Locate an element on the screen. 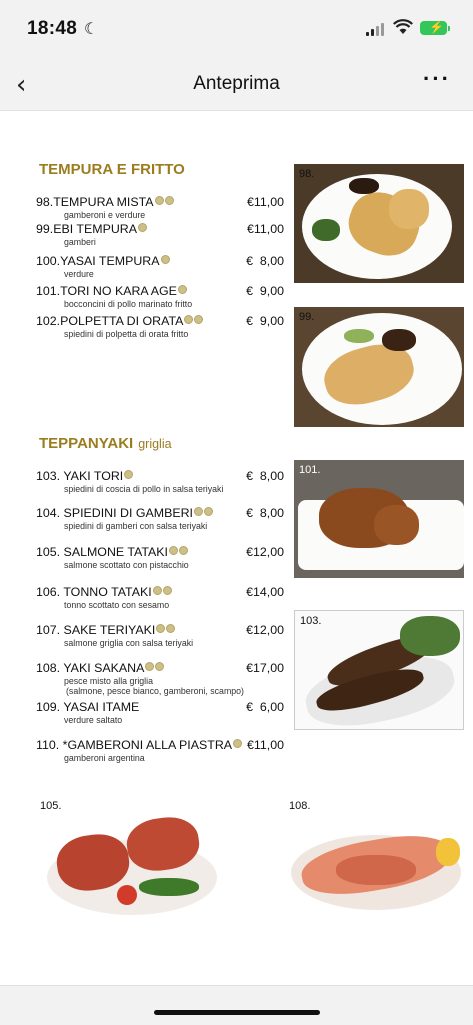  photo-label: 99. is located at coordinates (307, 317).